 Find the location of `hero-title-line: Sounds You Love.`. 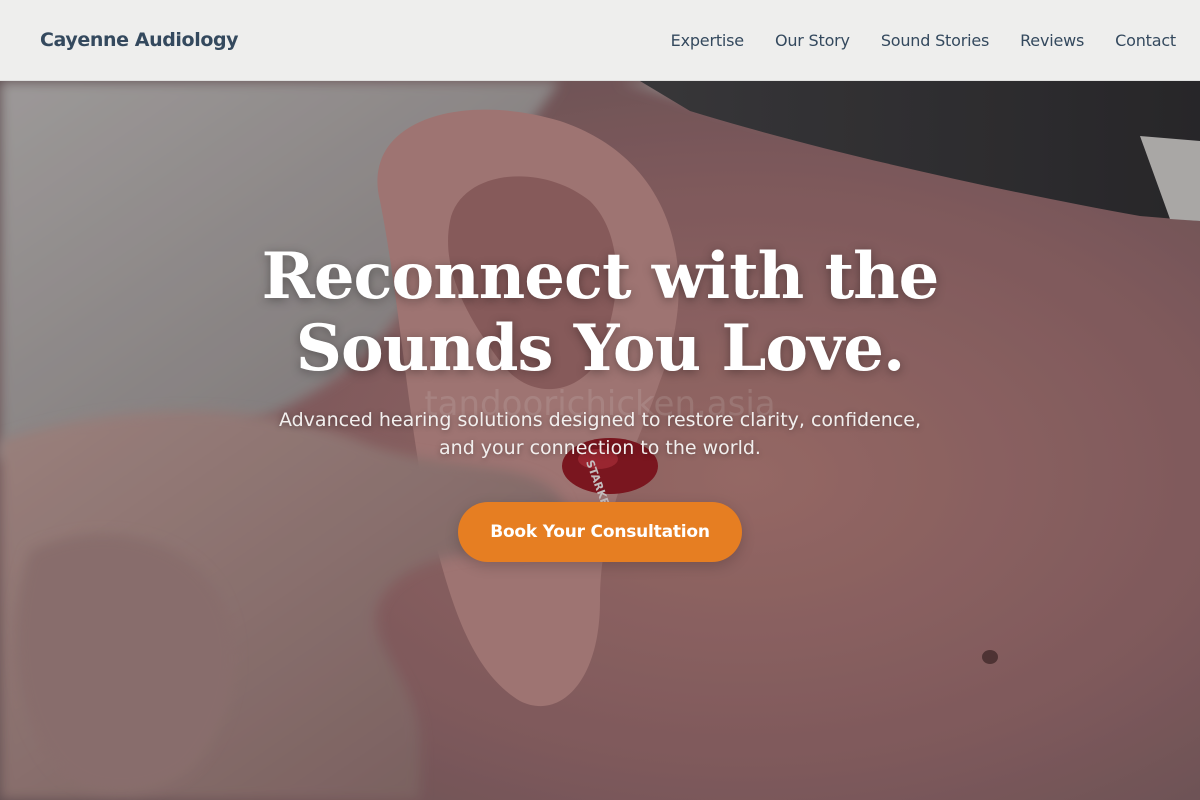

hero-title-line: Sounds You Love. is located at coordinates (600, 348).